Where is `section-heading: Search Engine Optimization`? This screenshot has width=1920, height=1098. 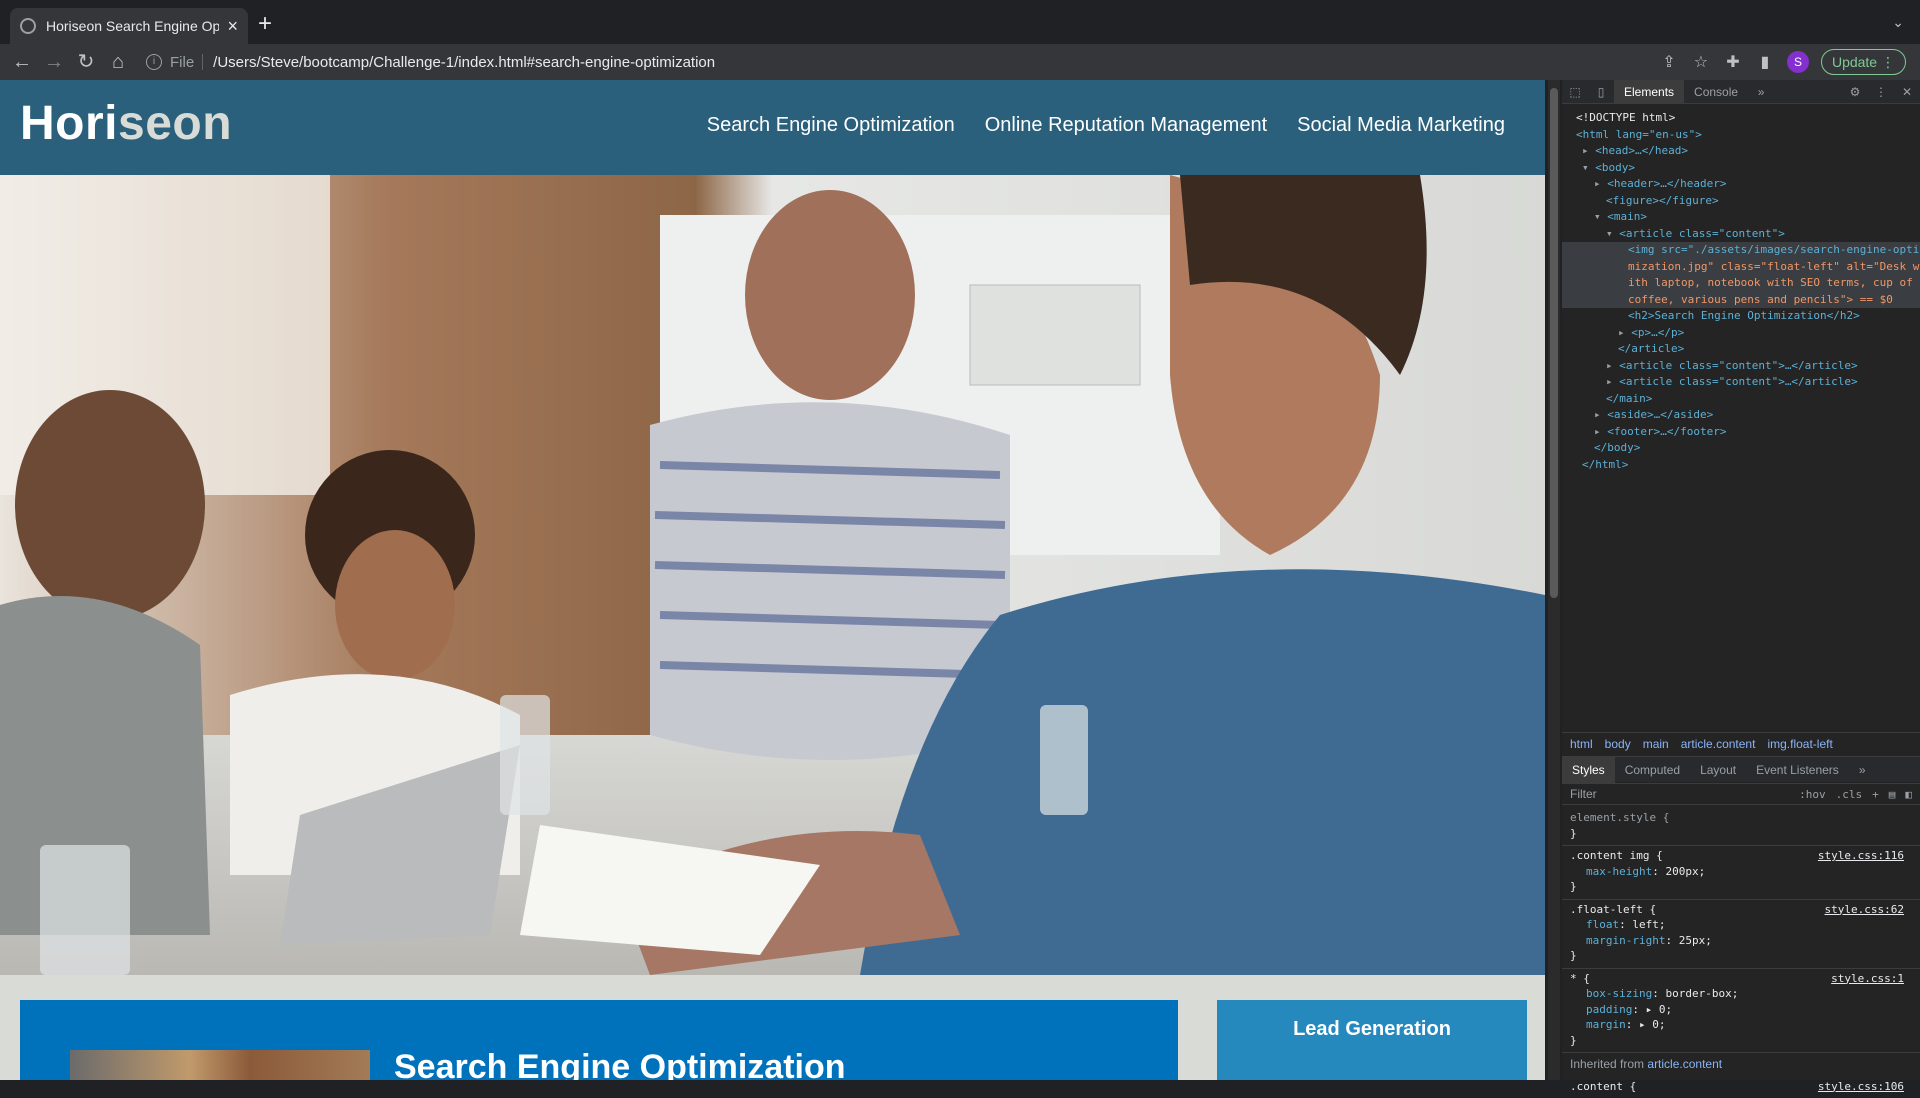 section-heading: Search Engine Optimization is located at coordinates (620, 1064).